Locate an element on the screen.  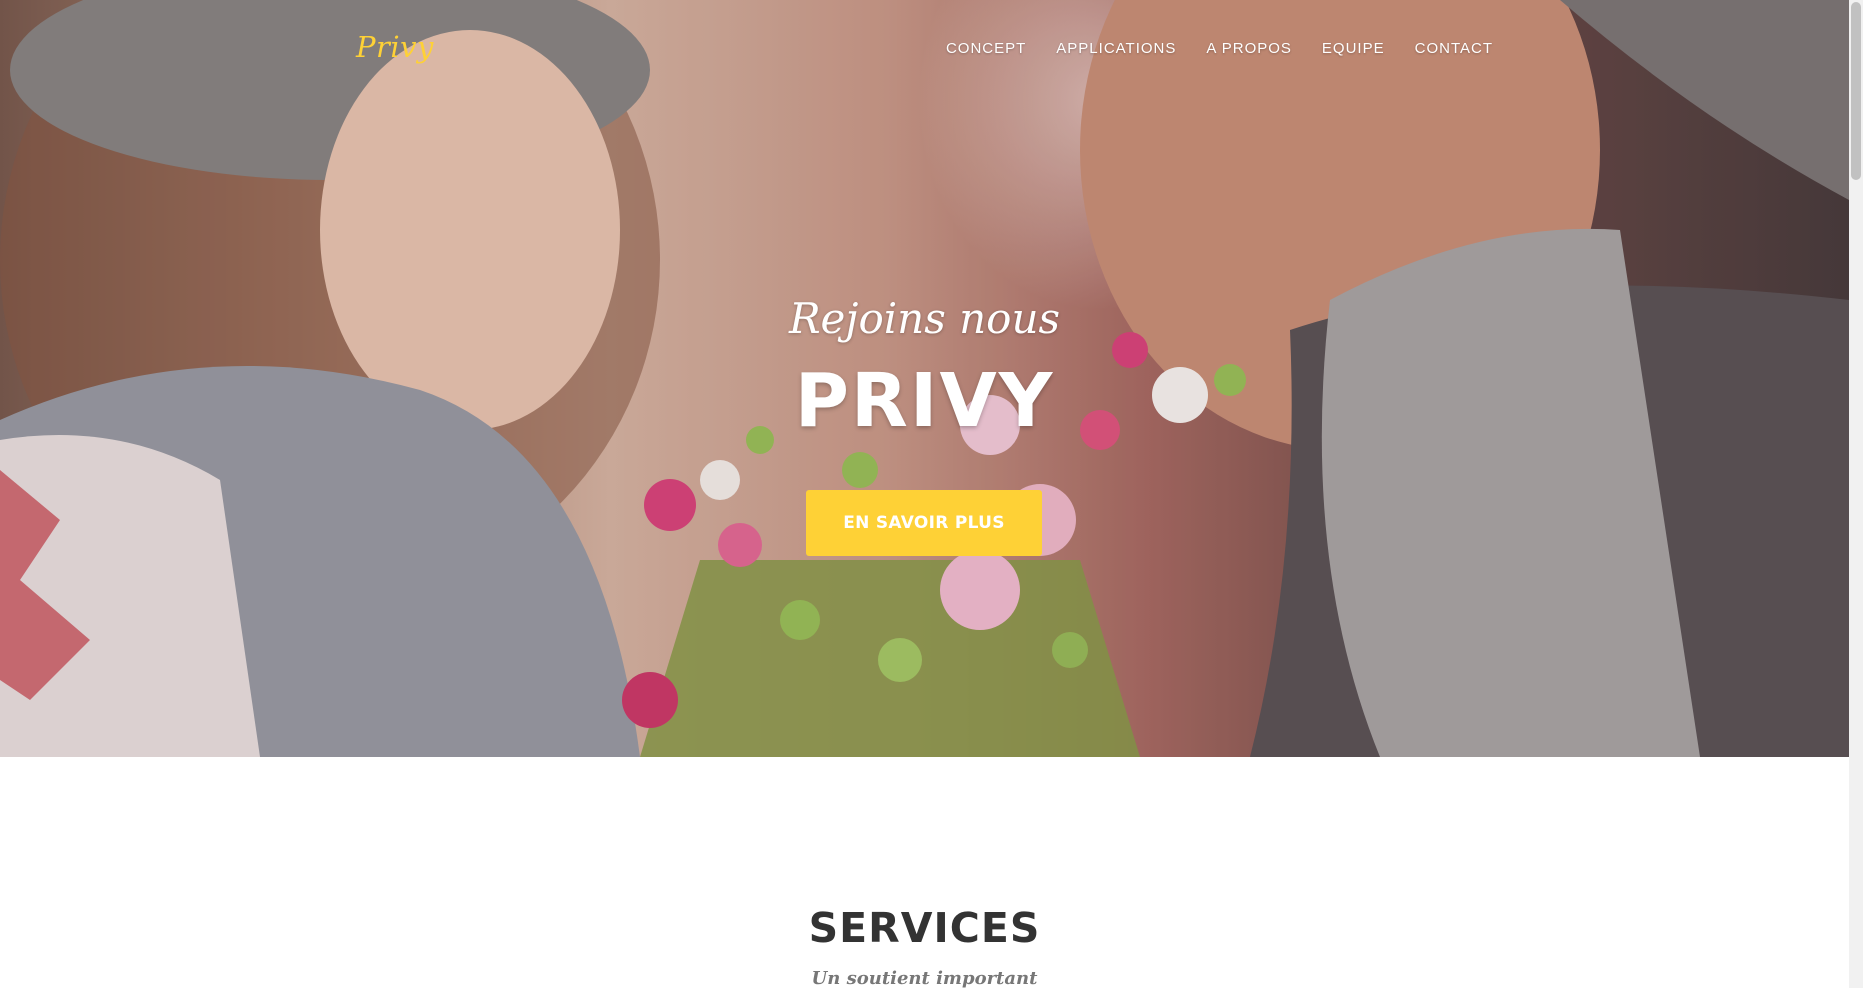
scrollbar-thumb is located at coordinates (1856, 91).